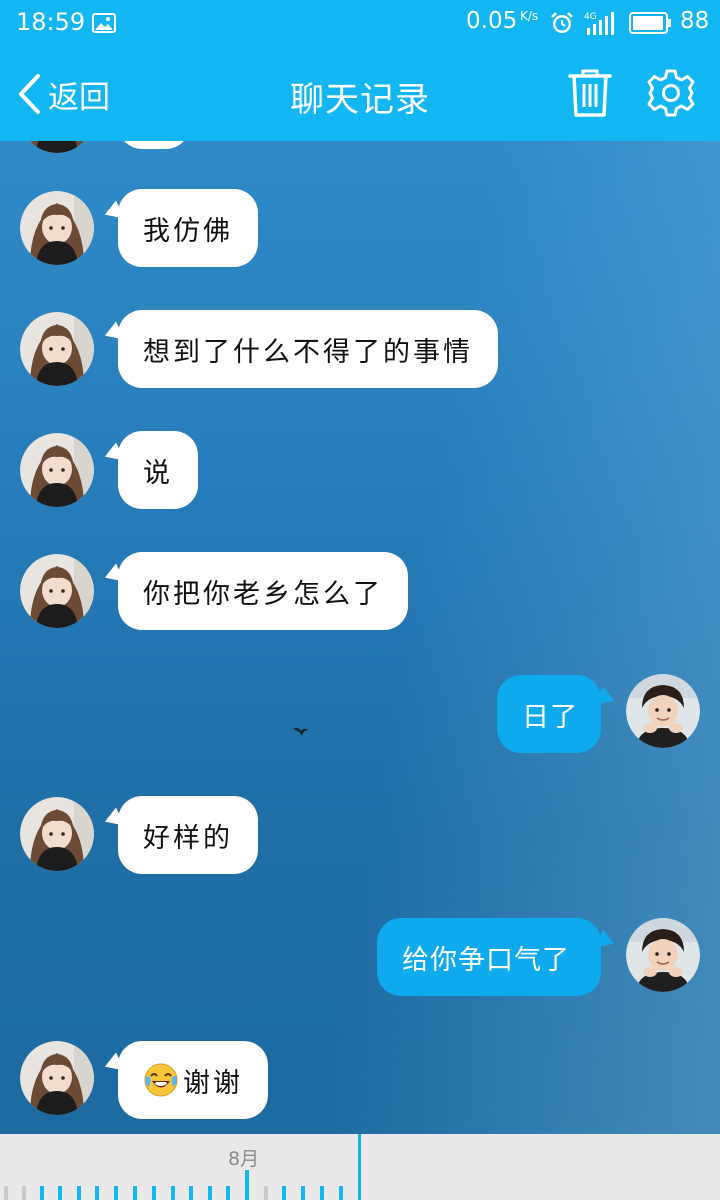 This screenshot has width=720, height=1200. What do you see at coordinates (492, 21) in the screenshot?
I see `network-speed: 0.05` at bounding box center [492, 21].